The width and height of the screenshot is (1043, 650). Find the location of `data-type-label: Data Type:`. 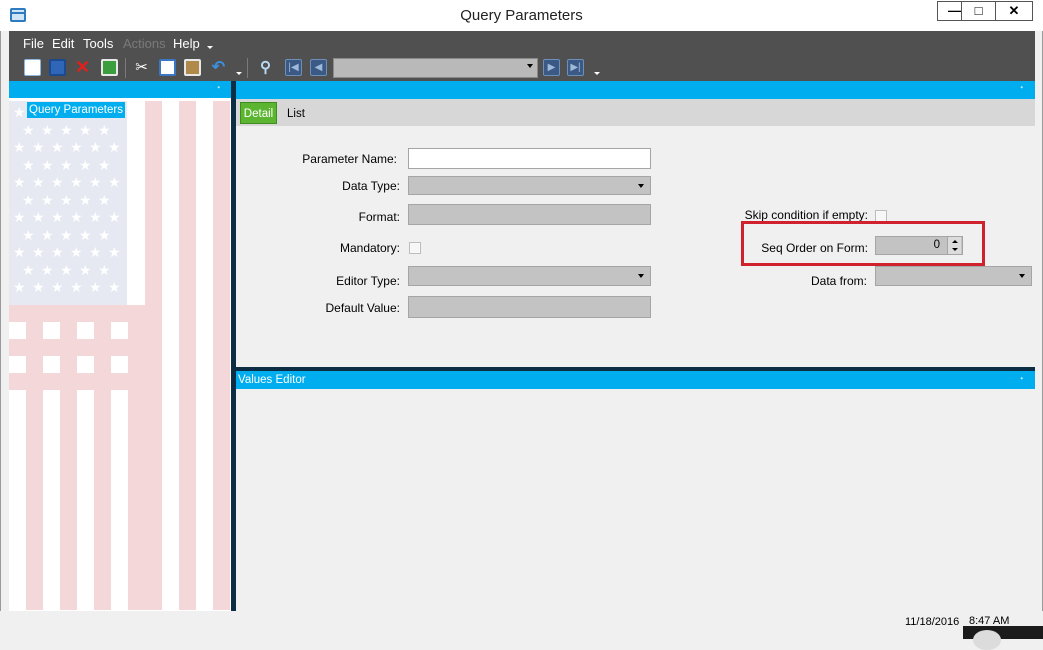

data-type-label: Data Type: is located at coordinates (371, 186).